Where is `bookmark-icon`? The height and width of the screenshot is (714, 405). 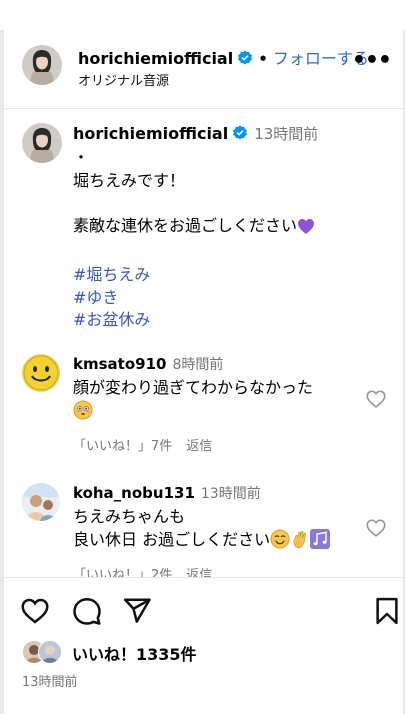 bookmark-icon is located at coordinates (387, 611).